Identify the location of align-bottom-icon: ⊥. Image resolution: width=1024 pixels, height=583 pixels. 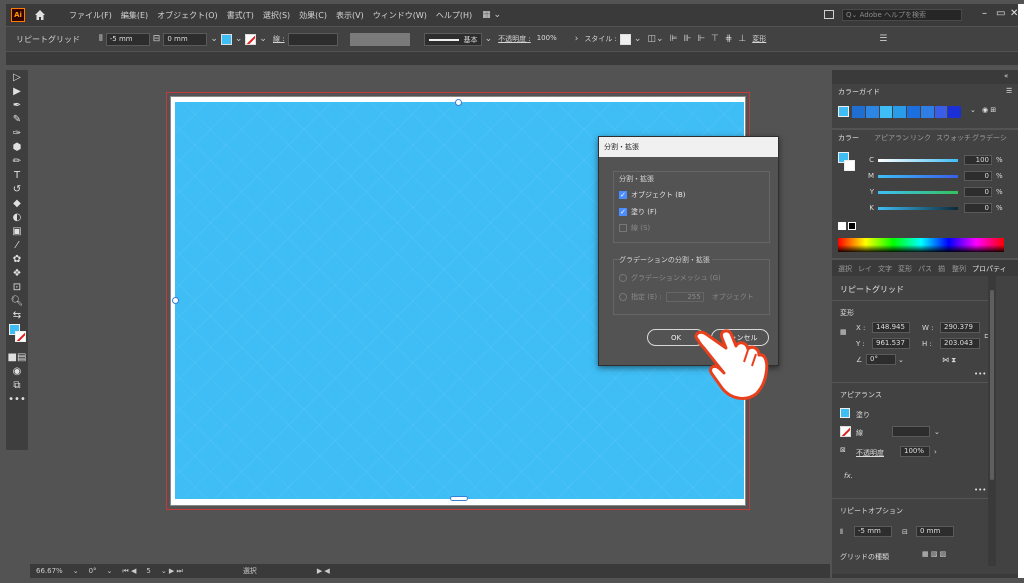
(742, 39).